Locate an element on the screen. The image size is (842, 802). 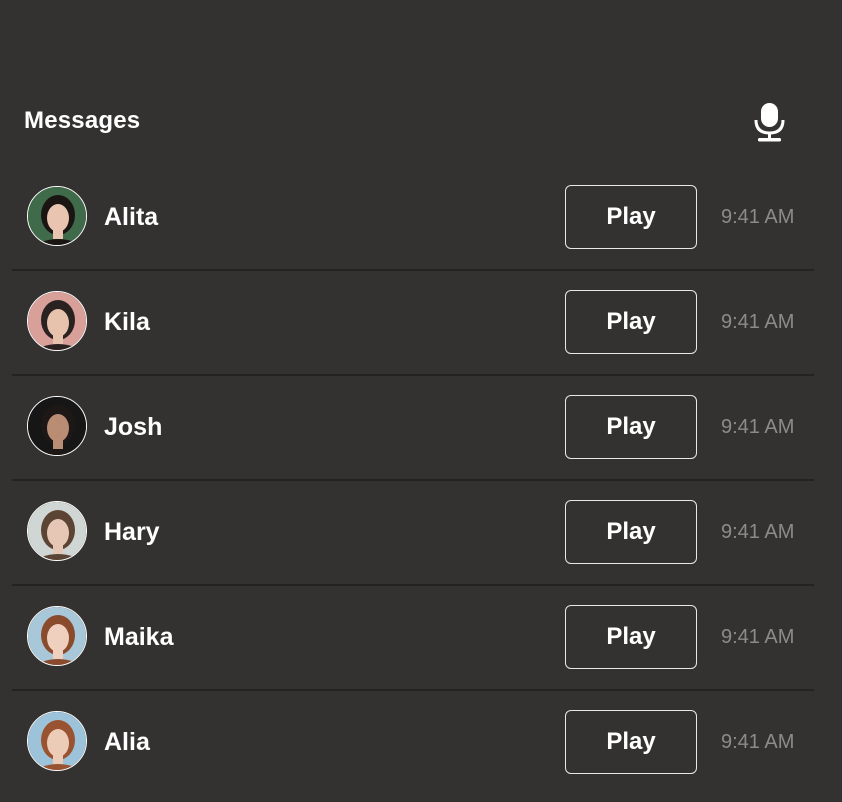
message-row: Alia Play 9:41 AM is located at coordinates (413, 742).